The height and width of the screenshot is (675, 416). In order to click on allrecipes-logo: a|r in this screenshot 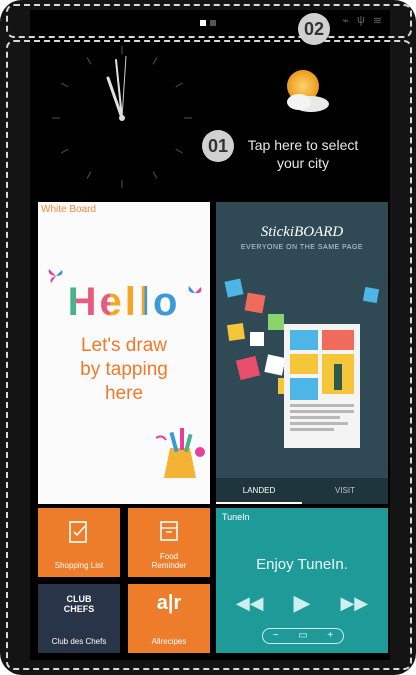, I will do `click(169, 603)`.